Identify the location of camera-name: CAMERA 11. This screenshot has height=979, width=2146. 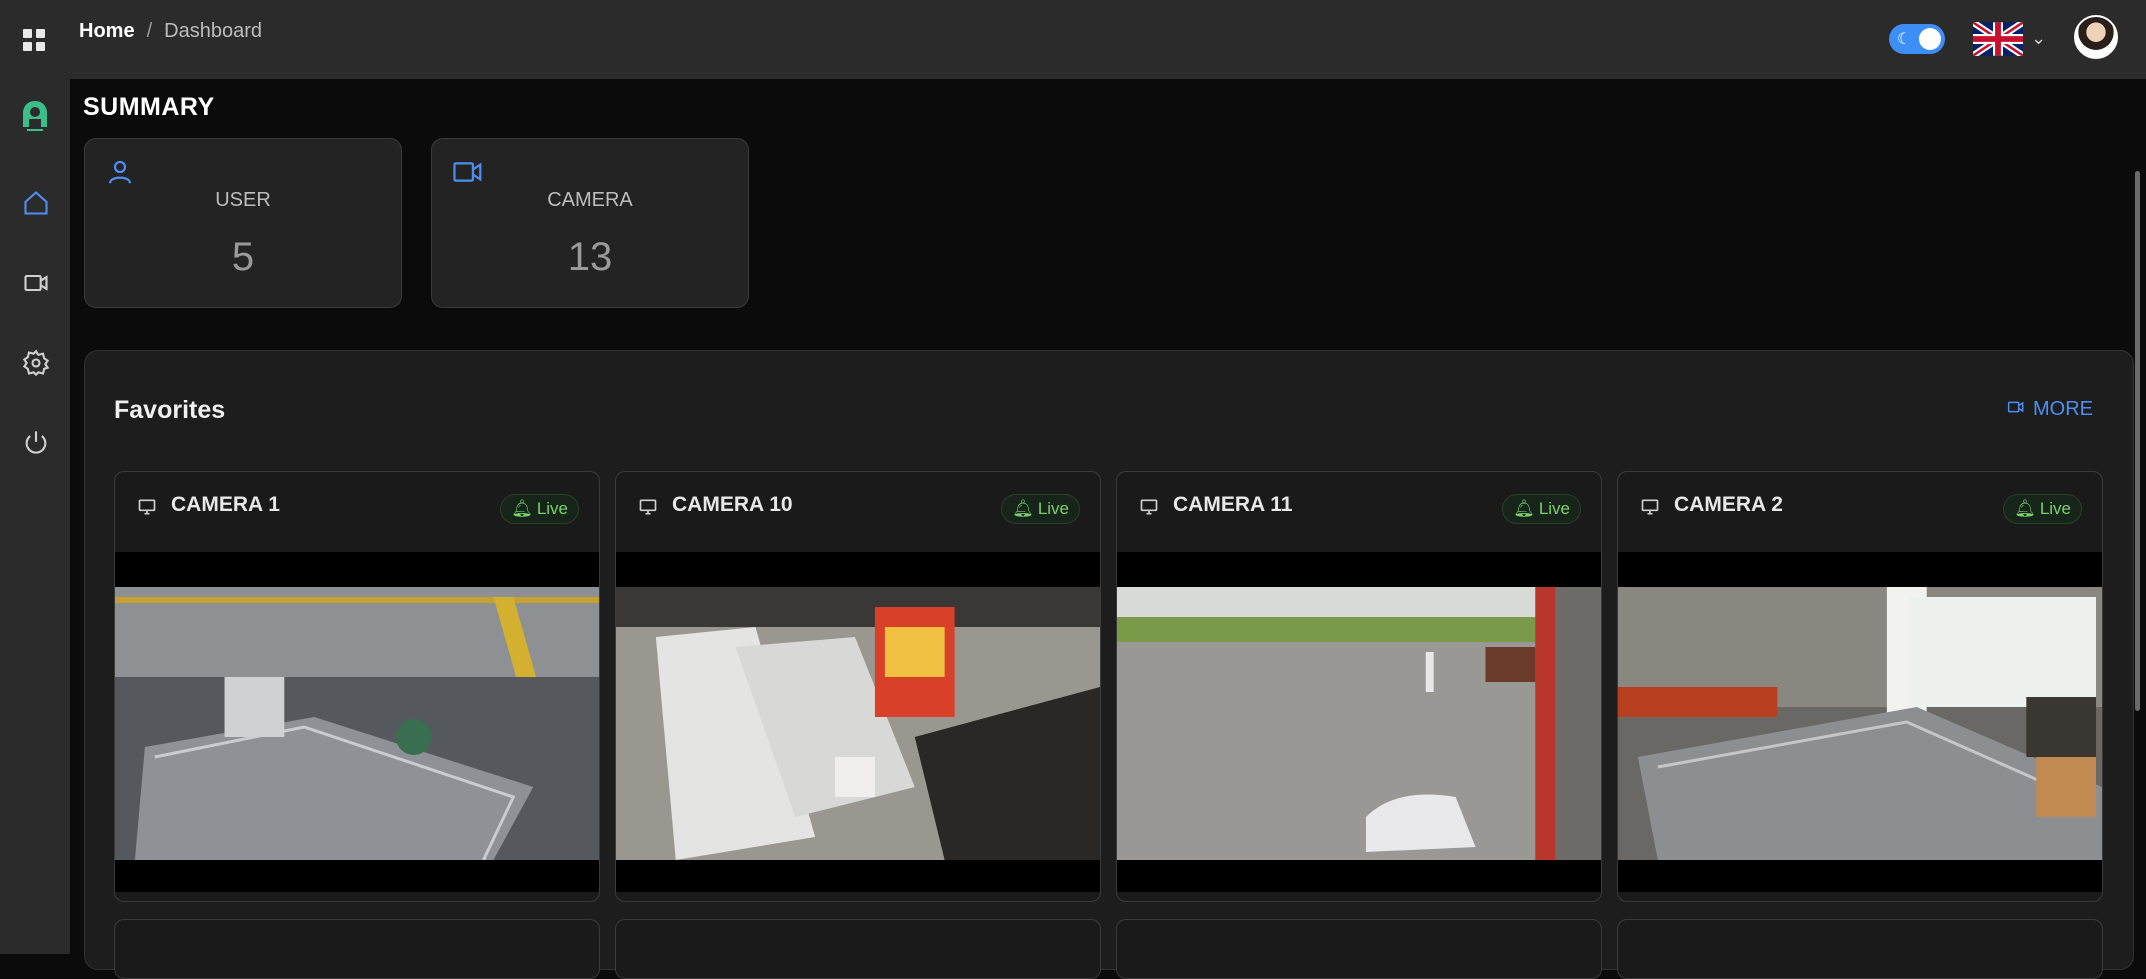
(1233, 504).